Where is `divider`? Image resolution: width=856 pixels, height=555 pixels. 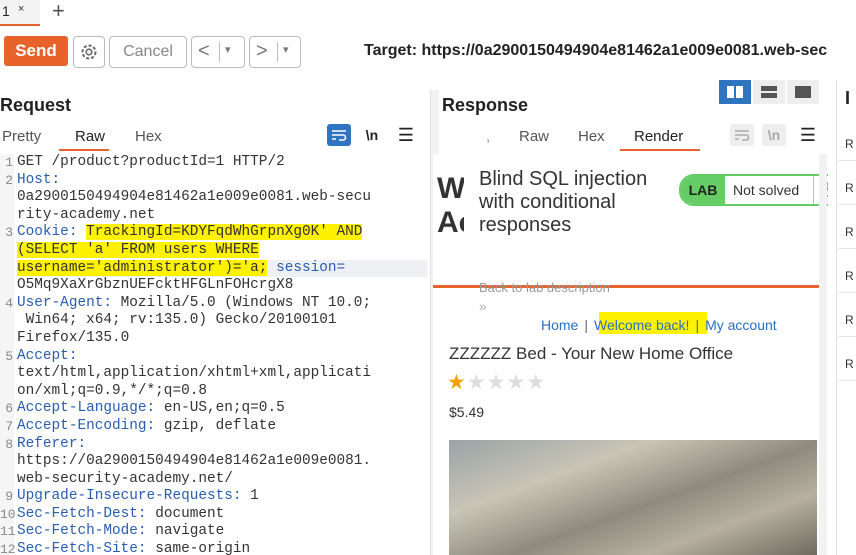 divider is located at coordinates (219, 52).